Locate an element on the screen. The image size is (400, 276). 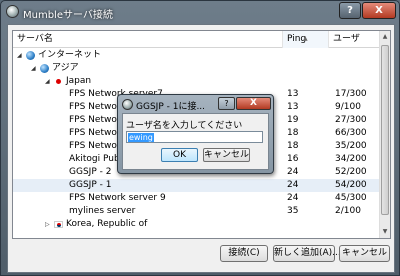
row-users: 9/100 is located at coordinates (348, 107).